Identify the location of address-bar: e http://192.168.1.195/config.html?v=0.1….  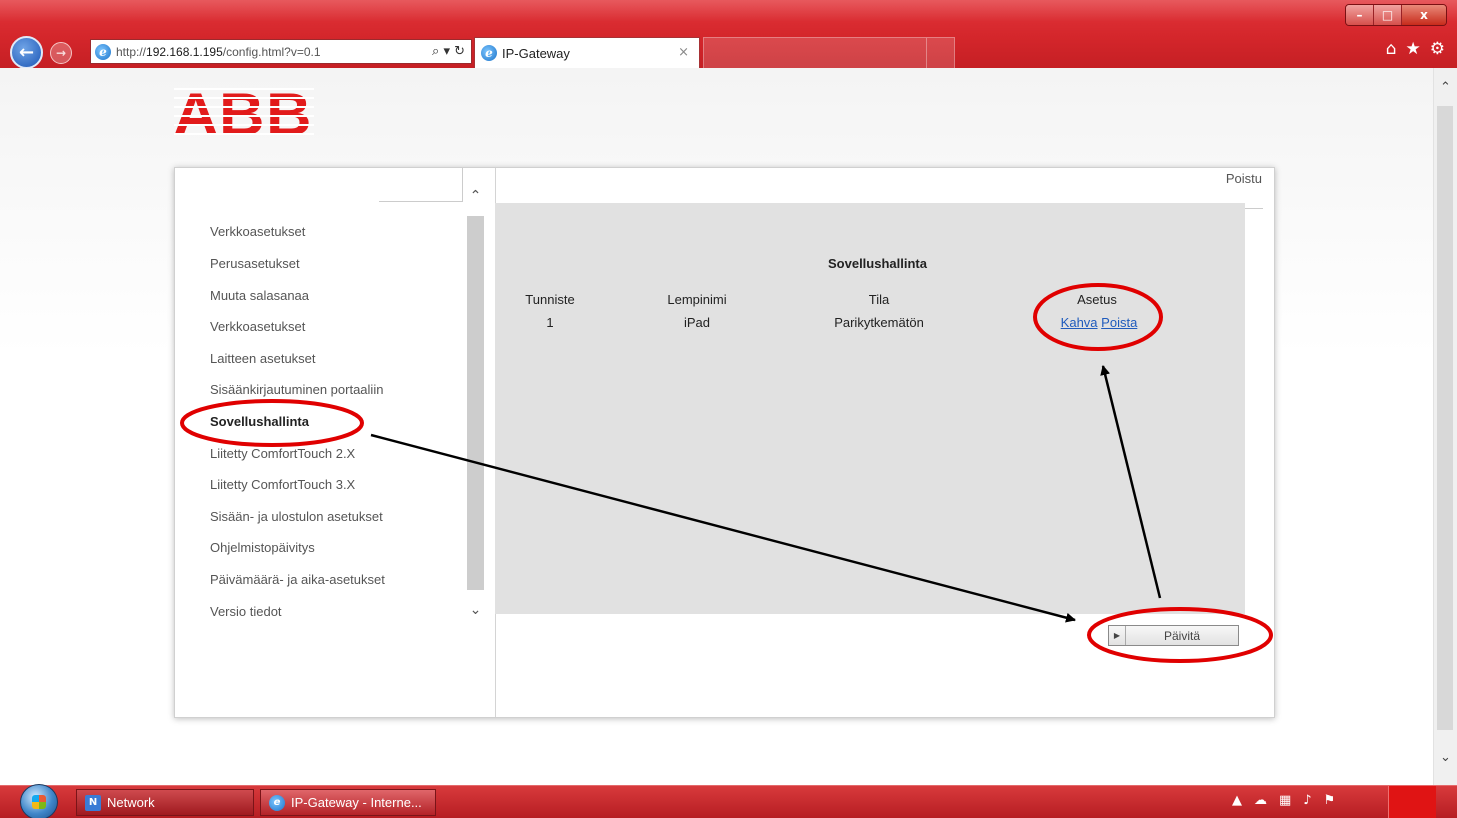
(281, 51).